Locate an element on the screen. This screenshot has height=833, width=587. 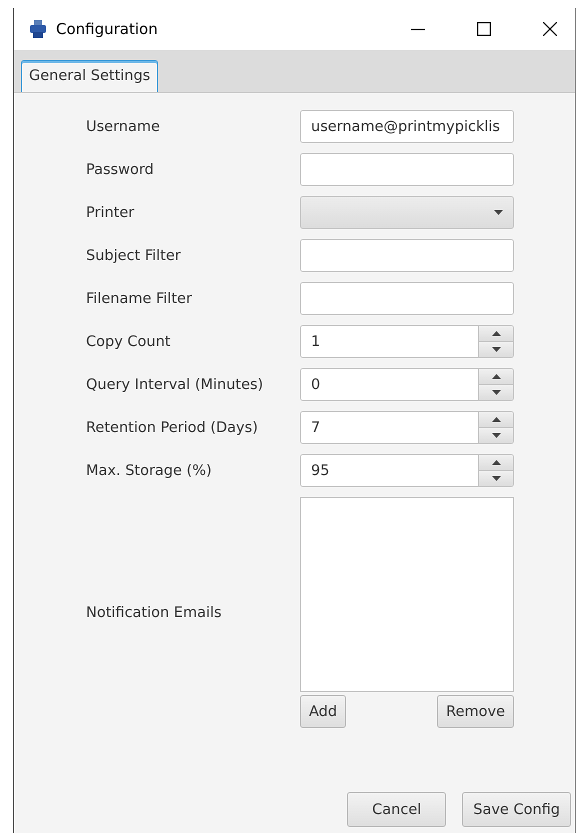
field-label: Subject Filter is located at coordinates (134, 256).